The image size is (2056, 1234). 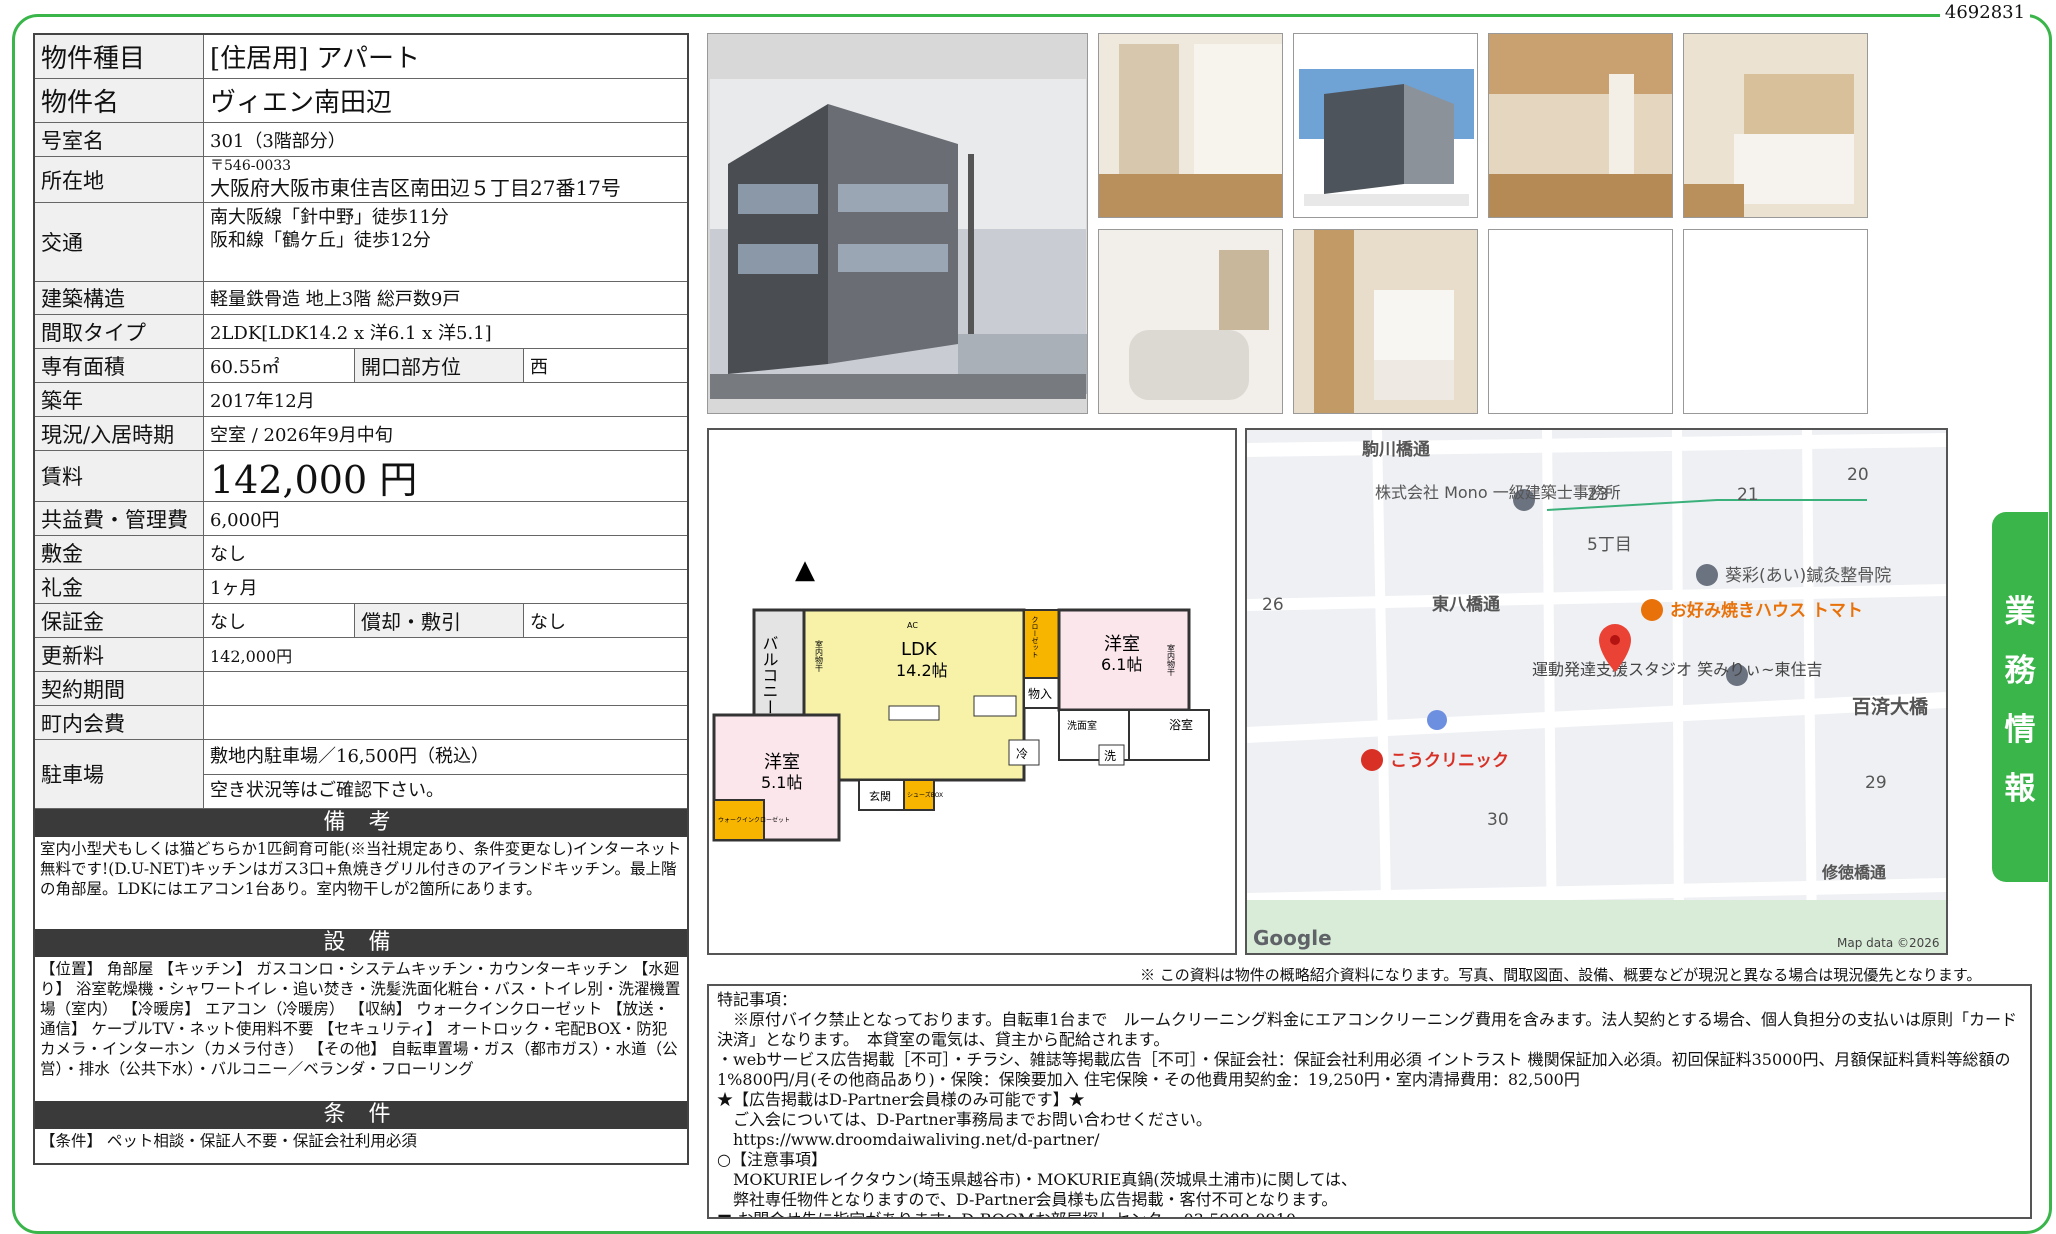 What do you see at coordinates (315, 59) in the screenshot?
I see `type-value: [住居用] アパート` at bounding box center [315, 59].